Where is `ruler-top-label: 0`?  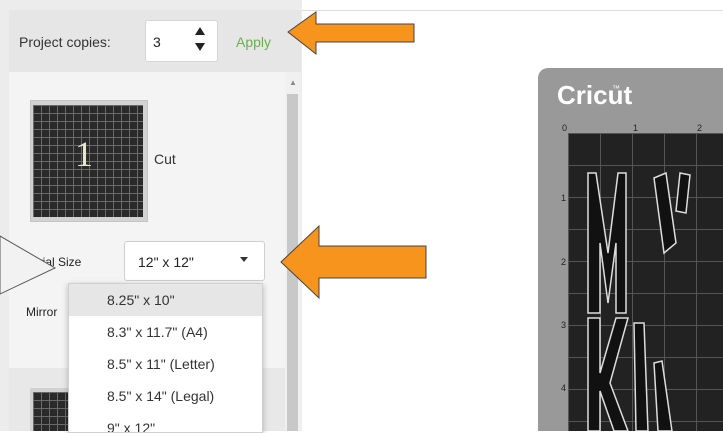 ruler-top-label: 0 is located at coordinates (565, 128).